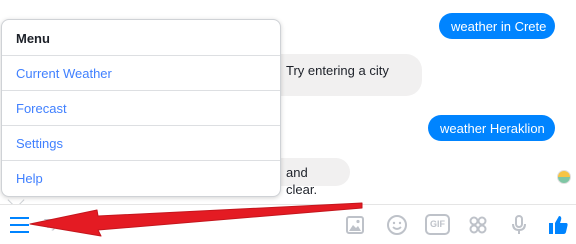  Describe the element at coordinates (19, 225) in the screenshot. I see `menu-icon` at that location.